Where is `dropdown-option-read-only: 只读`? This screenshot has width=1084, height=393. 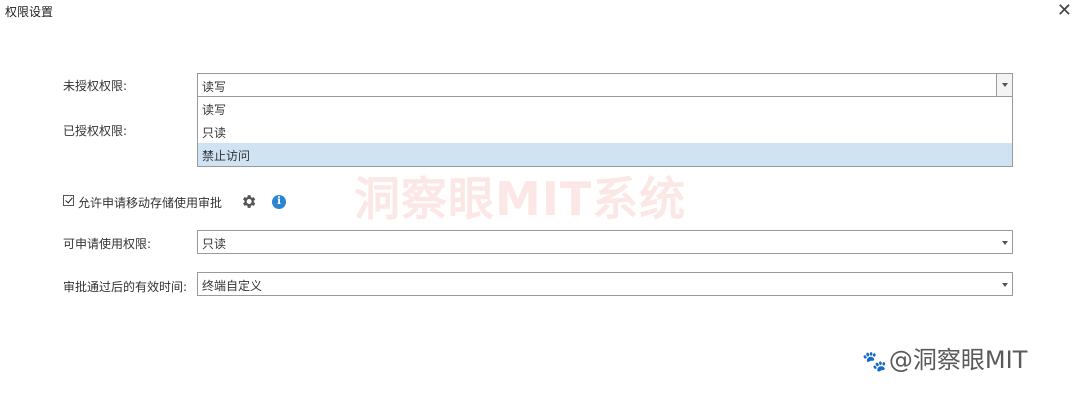 dropdown-option-read-only: 只读 is located at coordinates (605, 131).